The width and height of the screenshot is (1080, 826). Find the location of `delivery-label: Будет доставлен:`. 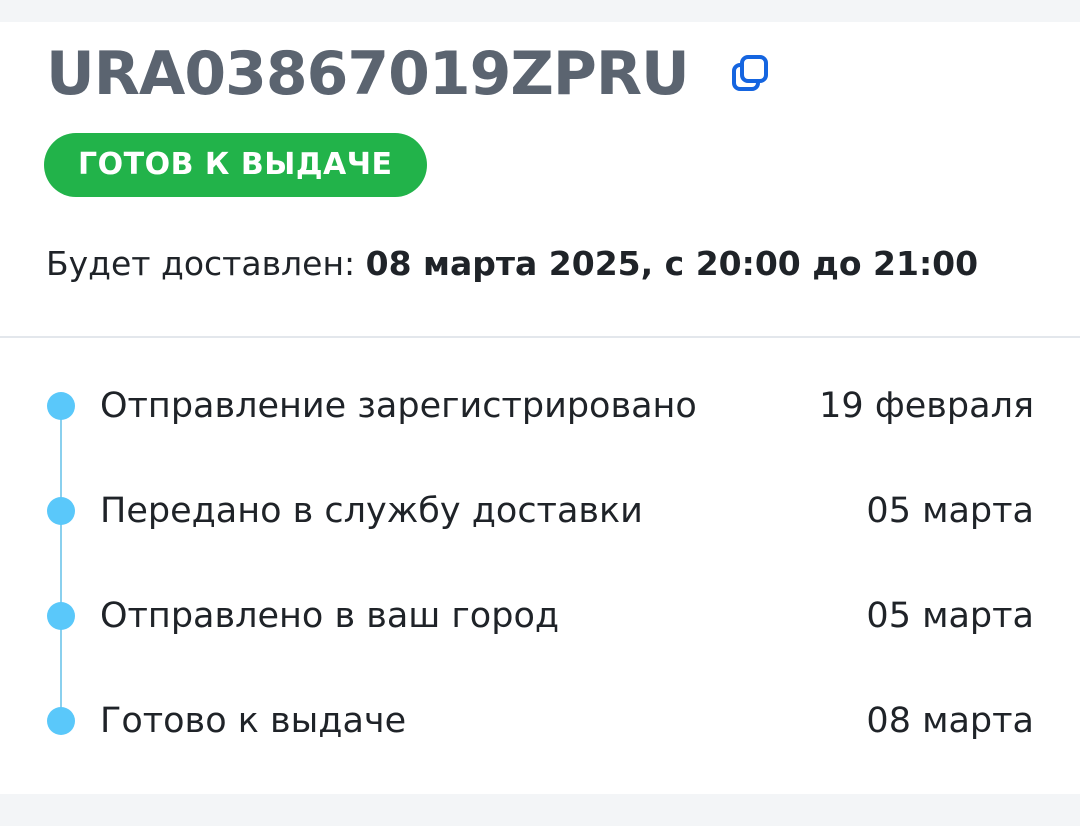

delivery-label: Будет доставлен: is located at coordinates (206, 263).